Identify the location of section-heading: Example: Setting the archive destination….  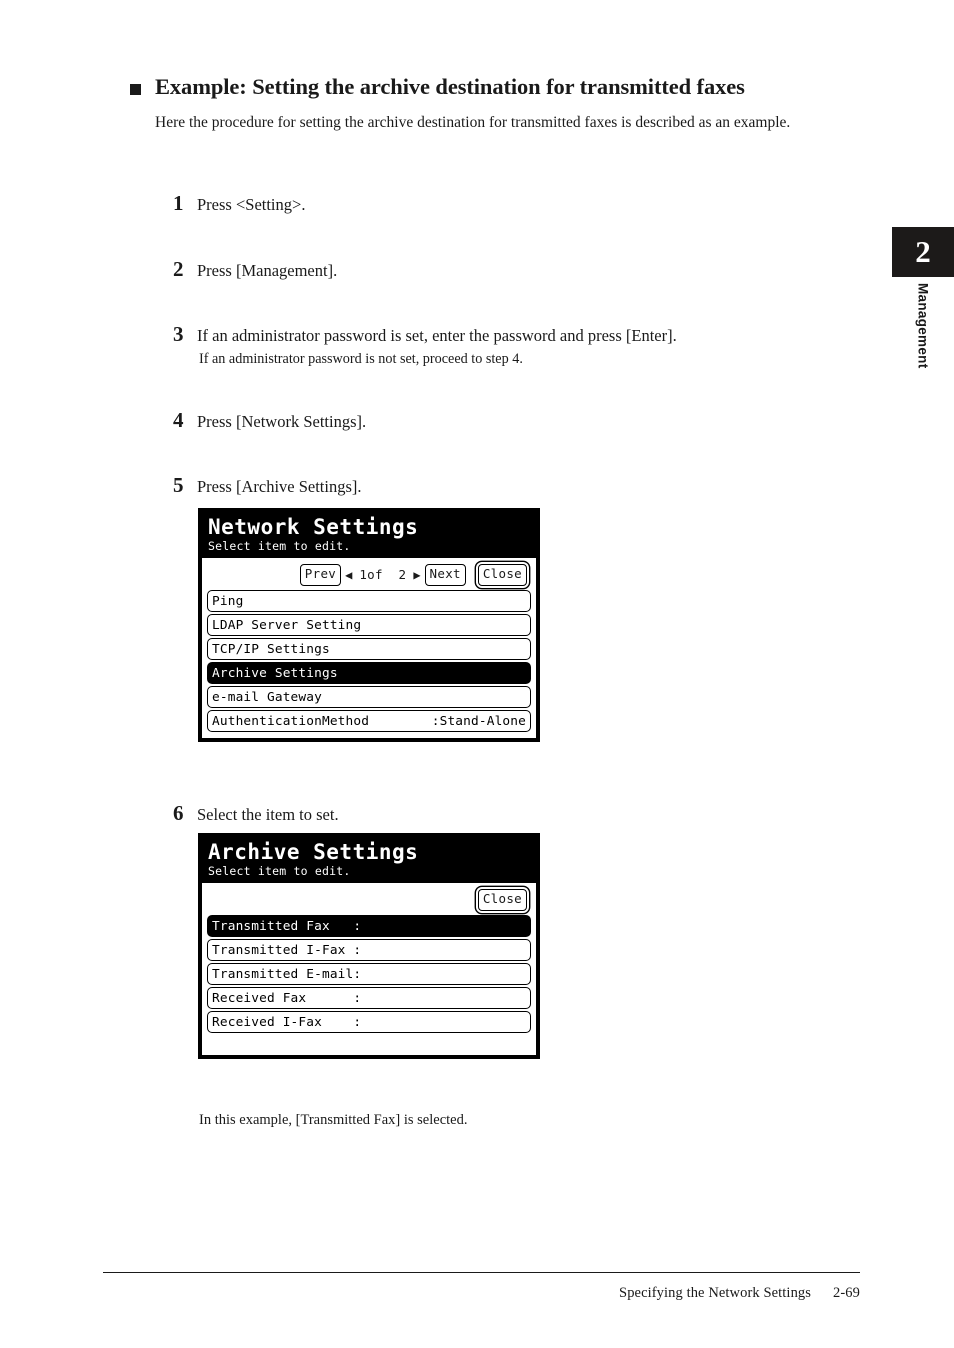
(500, 87).